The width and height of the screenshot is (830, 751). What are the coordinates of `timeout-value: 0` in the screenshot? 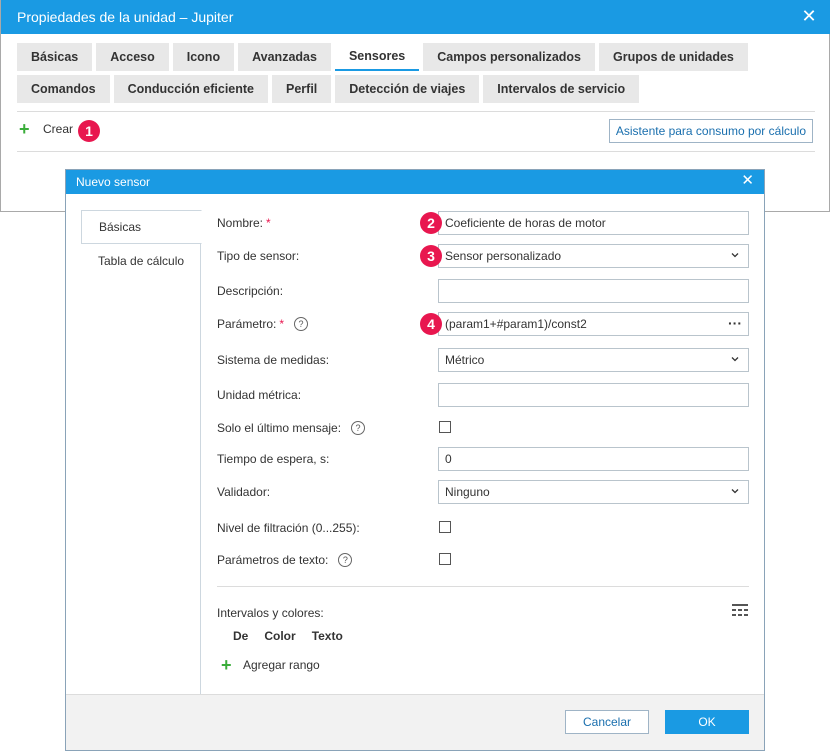 It's located at (448, 459).